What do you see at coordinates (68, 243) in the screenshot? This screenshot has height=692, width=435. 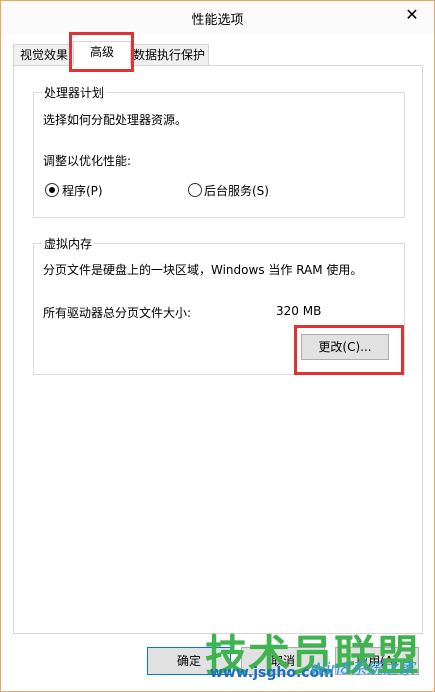 I see `virtual-memory-group-label: 虚拟内存` at bounding box center [68, 243].